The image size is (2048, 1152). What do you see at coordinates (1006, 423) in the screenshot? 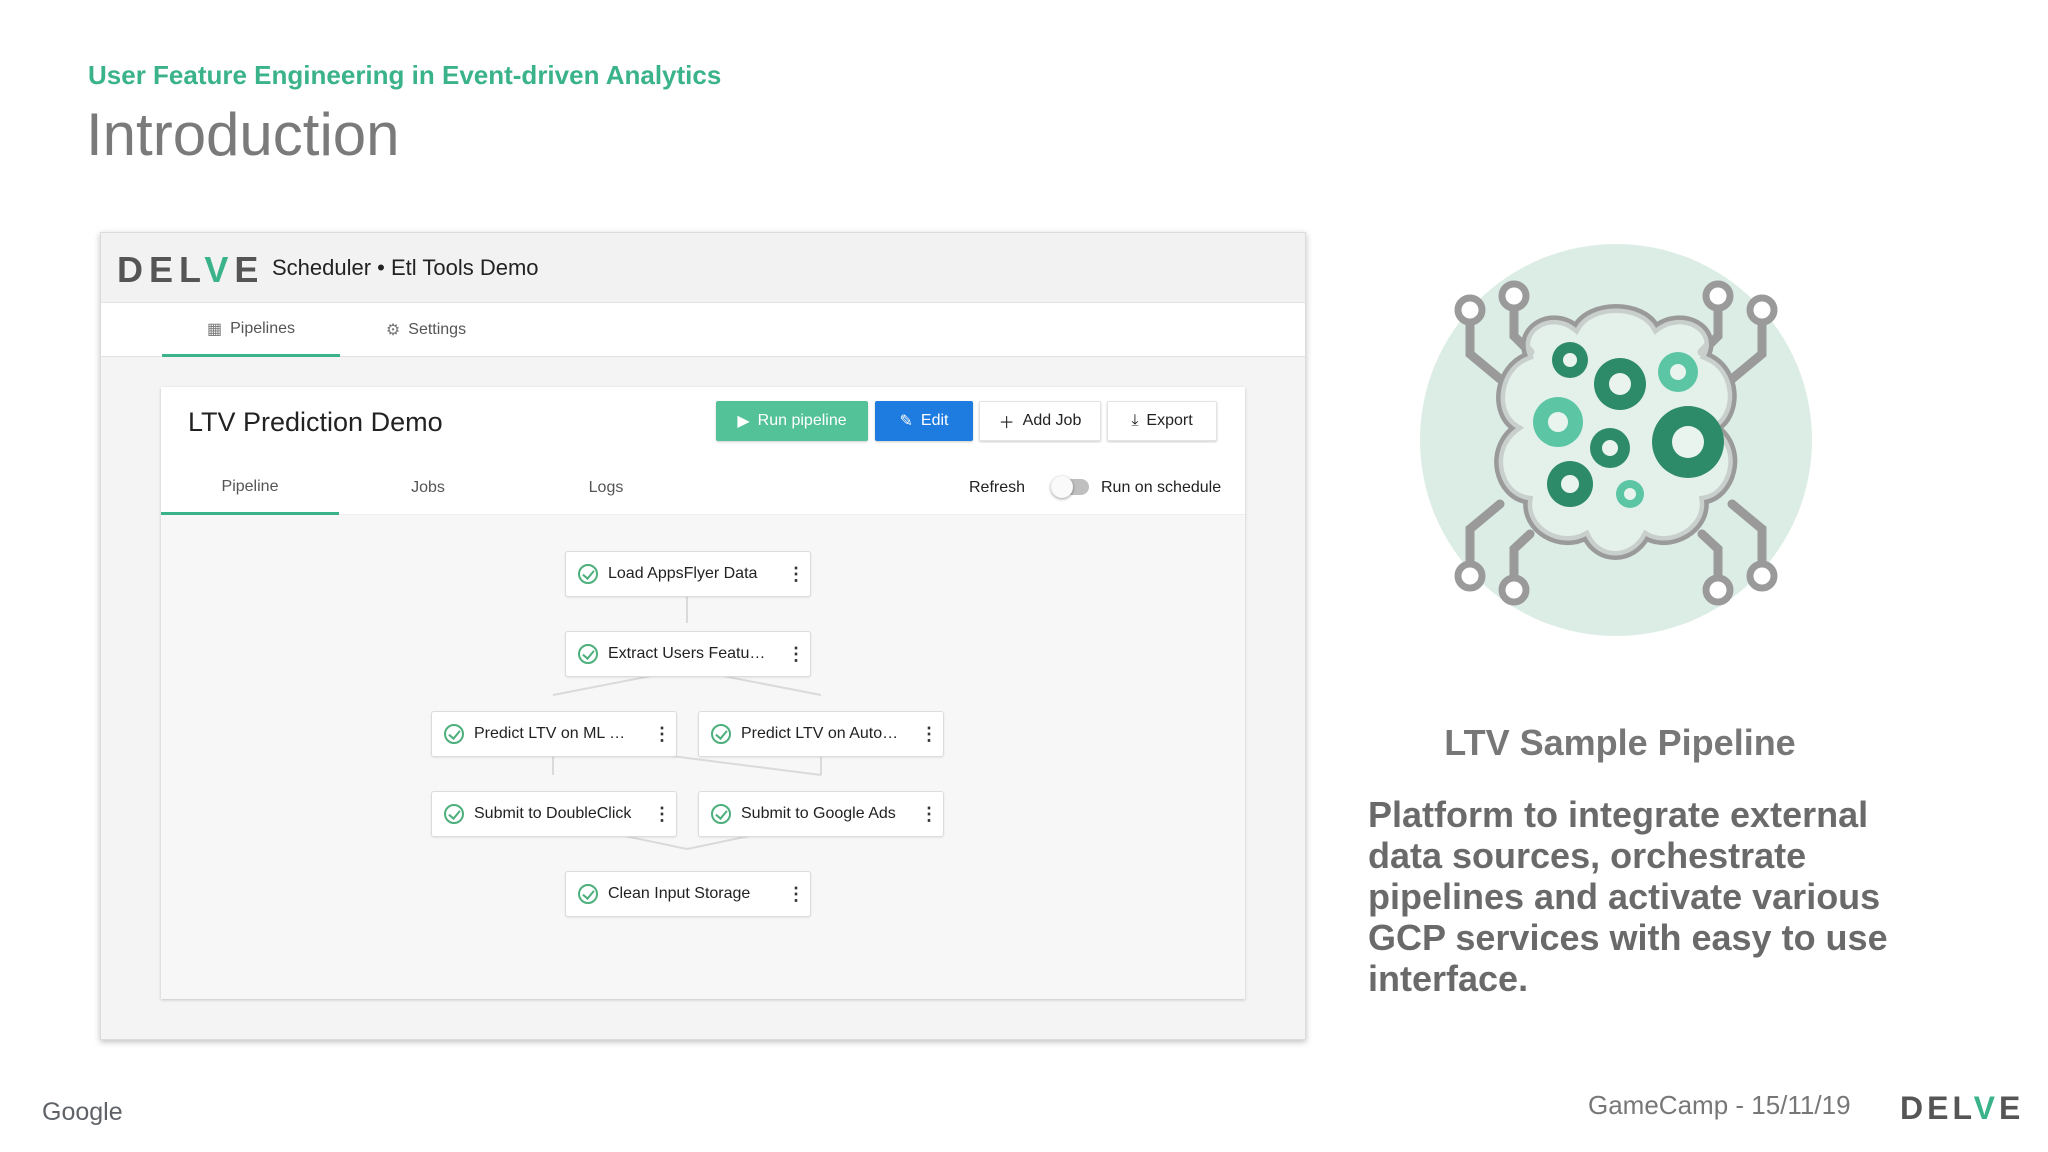
I see `plus-icon: ＋` at bounding box center [1006, 423].